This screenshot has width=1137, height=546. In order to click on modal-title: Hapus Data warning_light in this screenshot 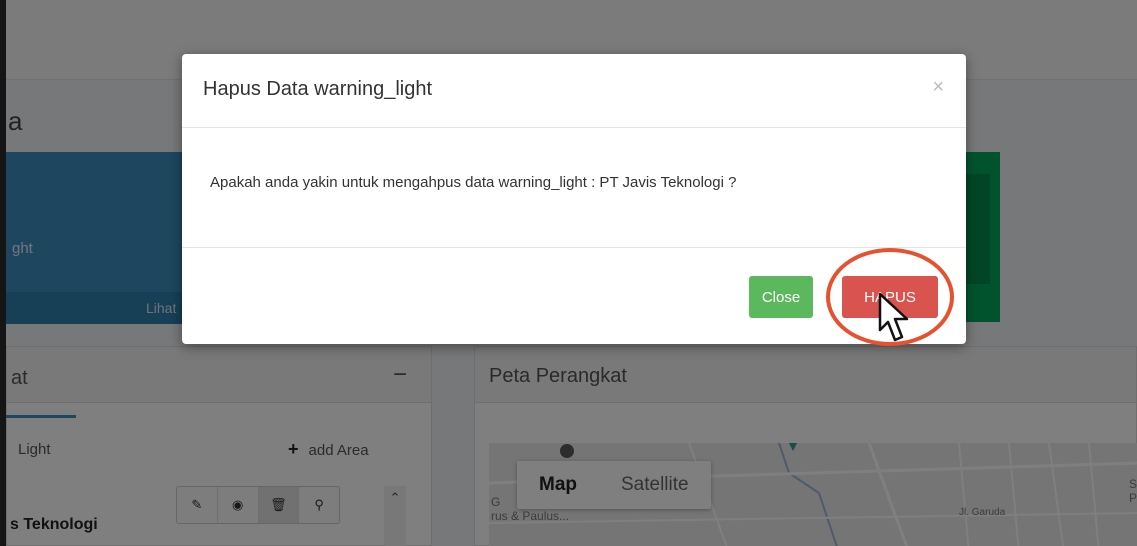, I will do `click(318, 89)`.